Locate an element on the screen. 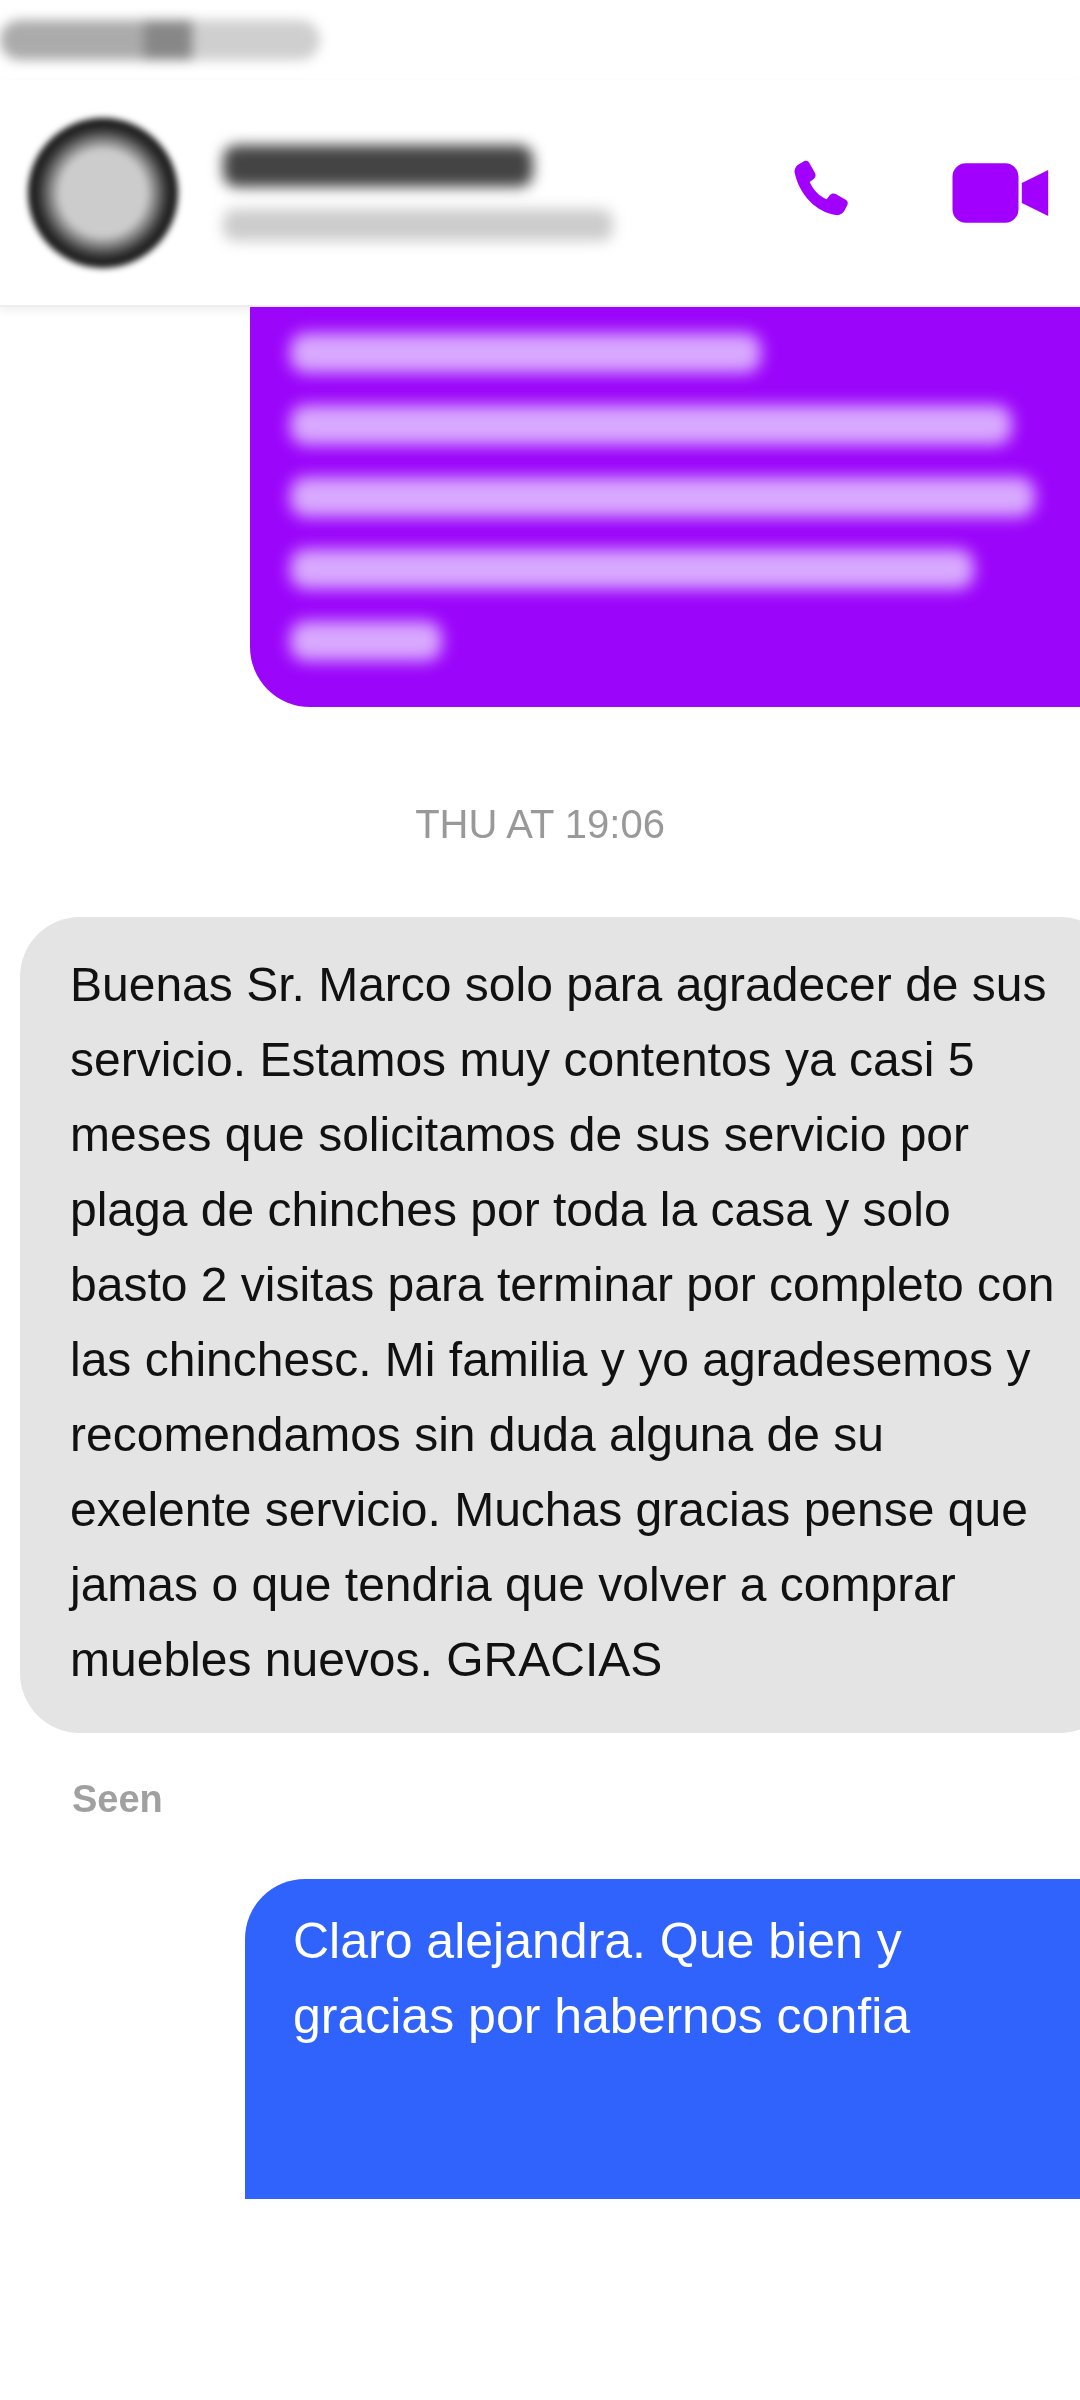 Image resolution: width=1080 pixels, height=2400 pixels. message-text: gracias por habernos confia is located at coordinates (602, 2016).